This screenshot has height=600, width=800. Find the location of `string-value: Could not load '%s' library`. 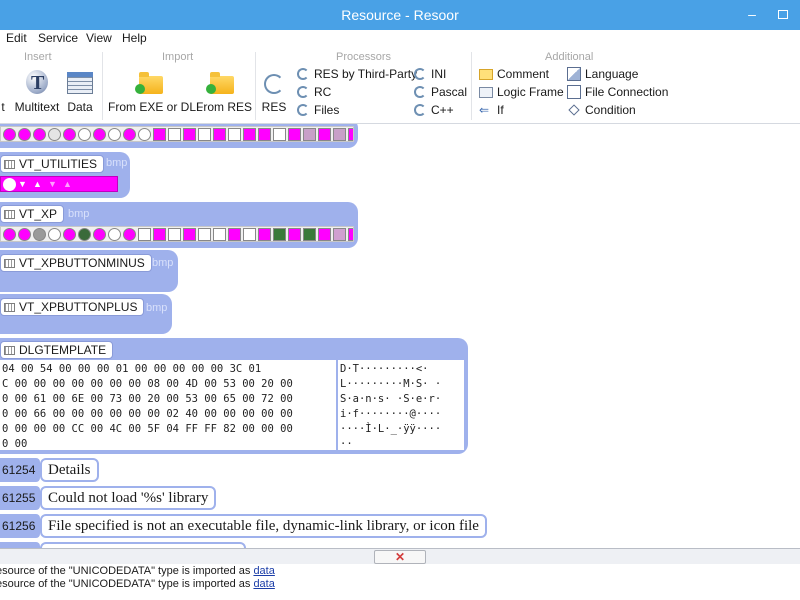

string-value: Could not load '%s' library is located at coordinates (128, 498).